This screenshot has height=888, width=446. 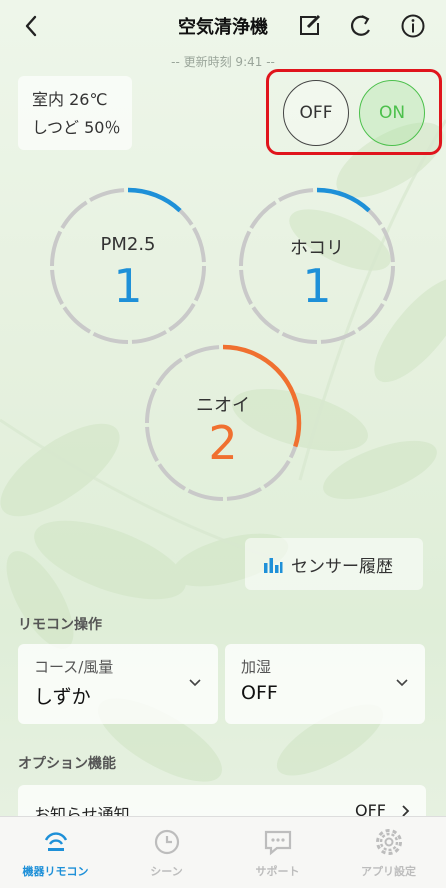 I want to click on nav-item-settings: アプリ設定, so click(x=388, y=852).